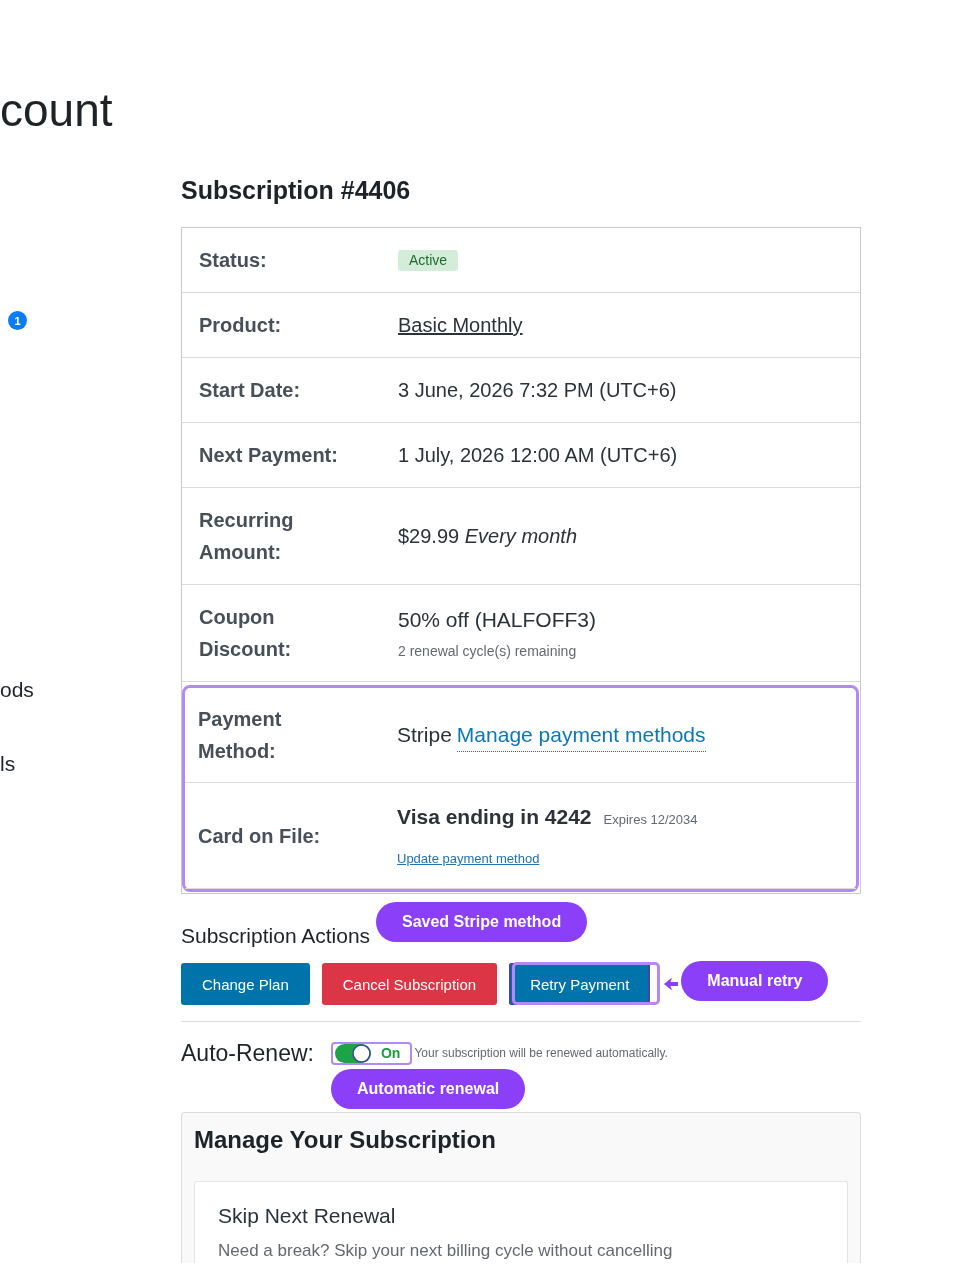 The height and width of the screenshot is (1269, 953). I want to click on payment-provider: Stripe, so click(424, 734).